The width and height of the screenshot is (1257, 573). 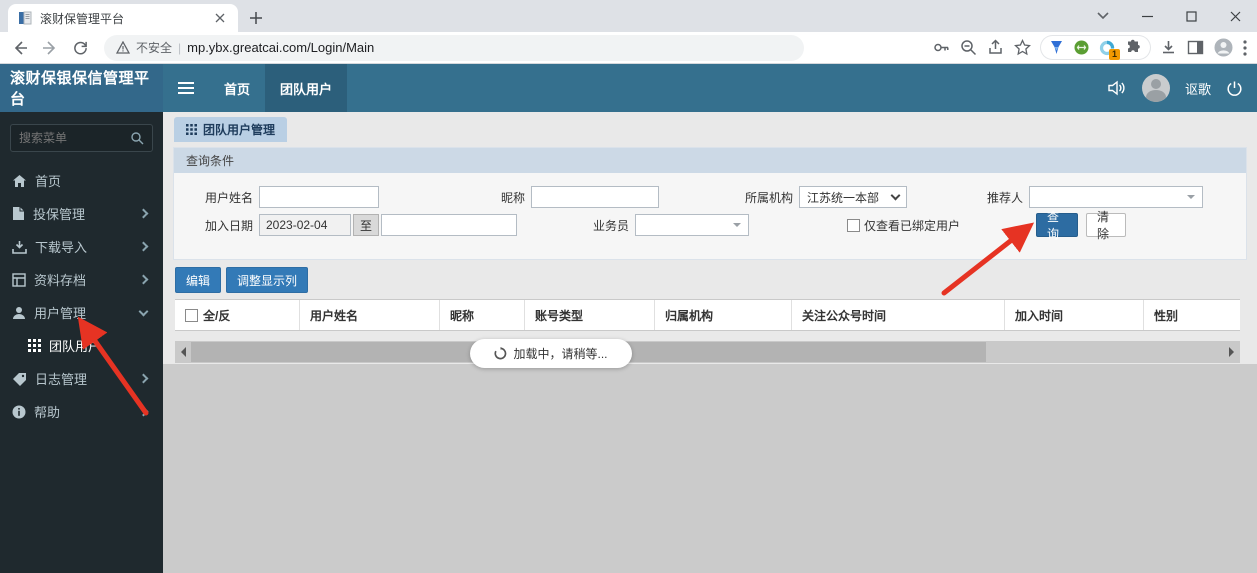 I want to click on referrer-select, so click(x=1116, y=197).